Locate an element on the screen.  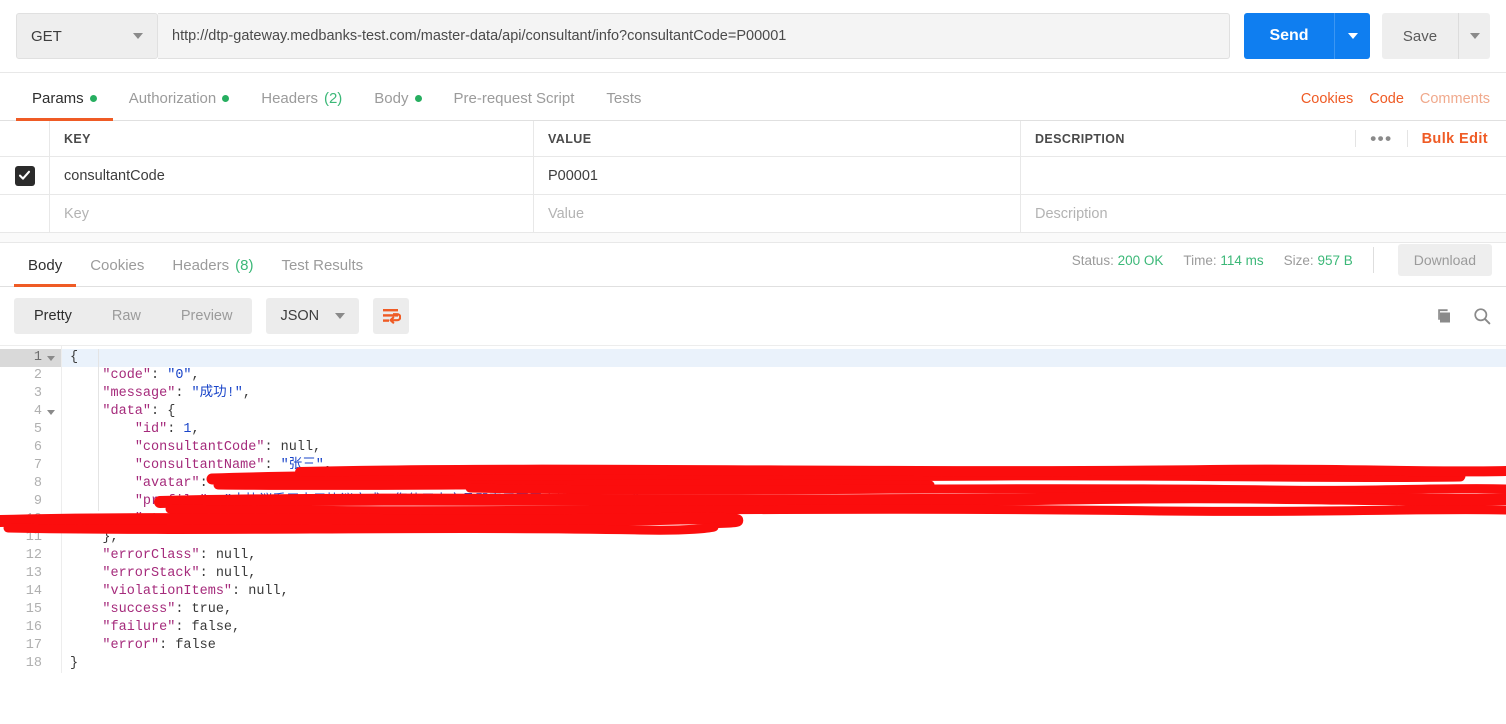
save-button-group: Save is located at coordinates (1436, 36).